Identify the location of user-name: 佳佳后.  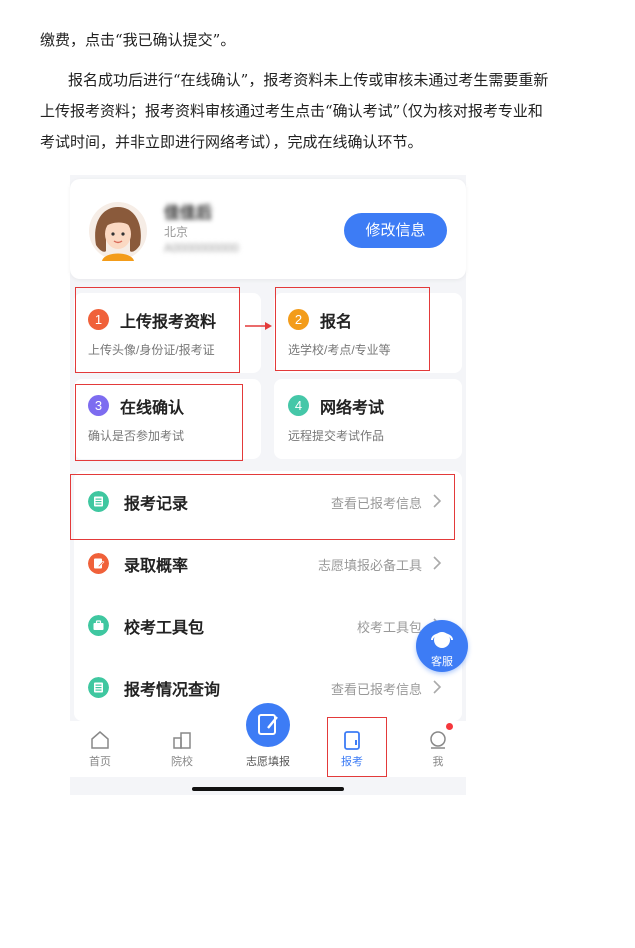
(188, 213).